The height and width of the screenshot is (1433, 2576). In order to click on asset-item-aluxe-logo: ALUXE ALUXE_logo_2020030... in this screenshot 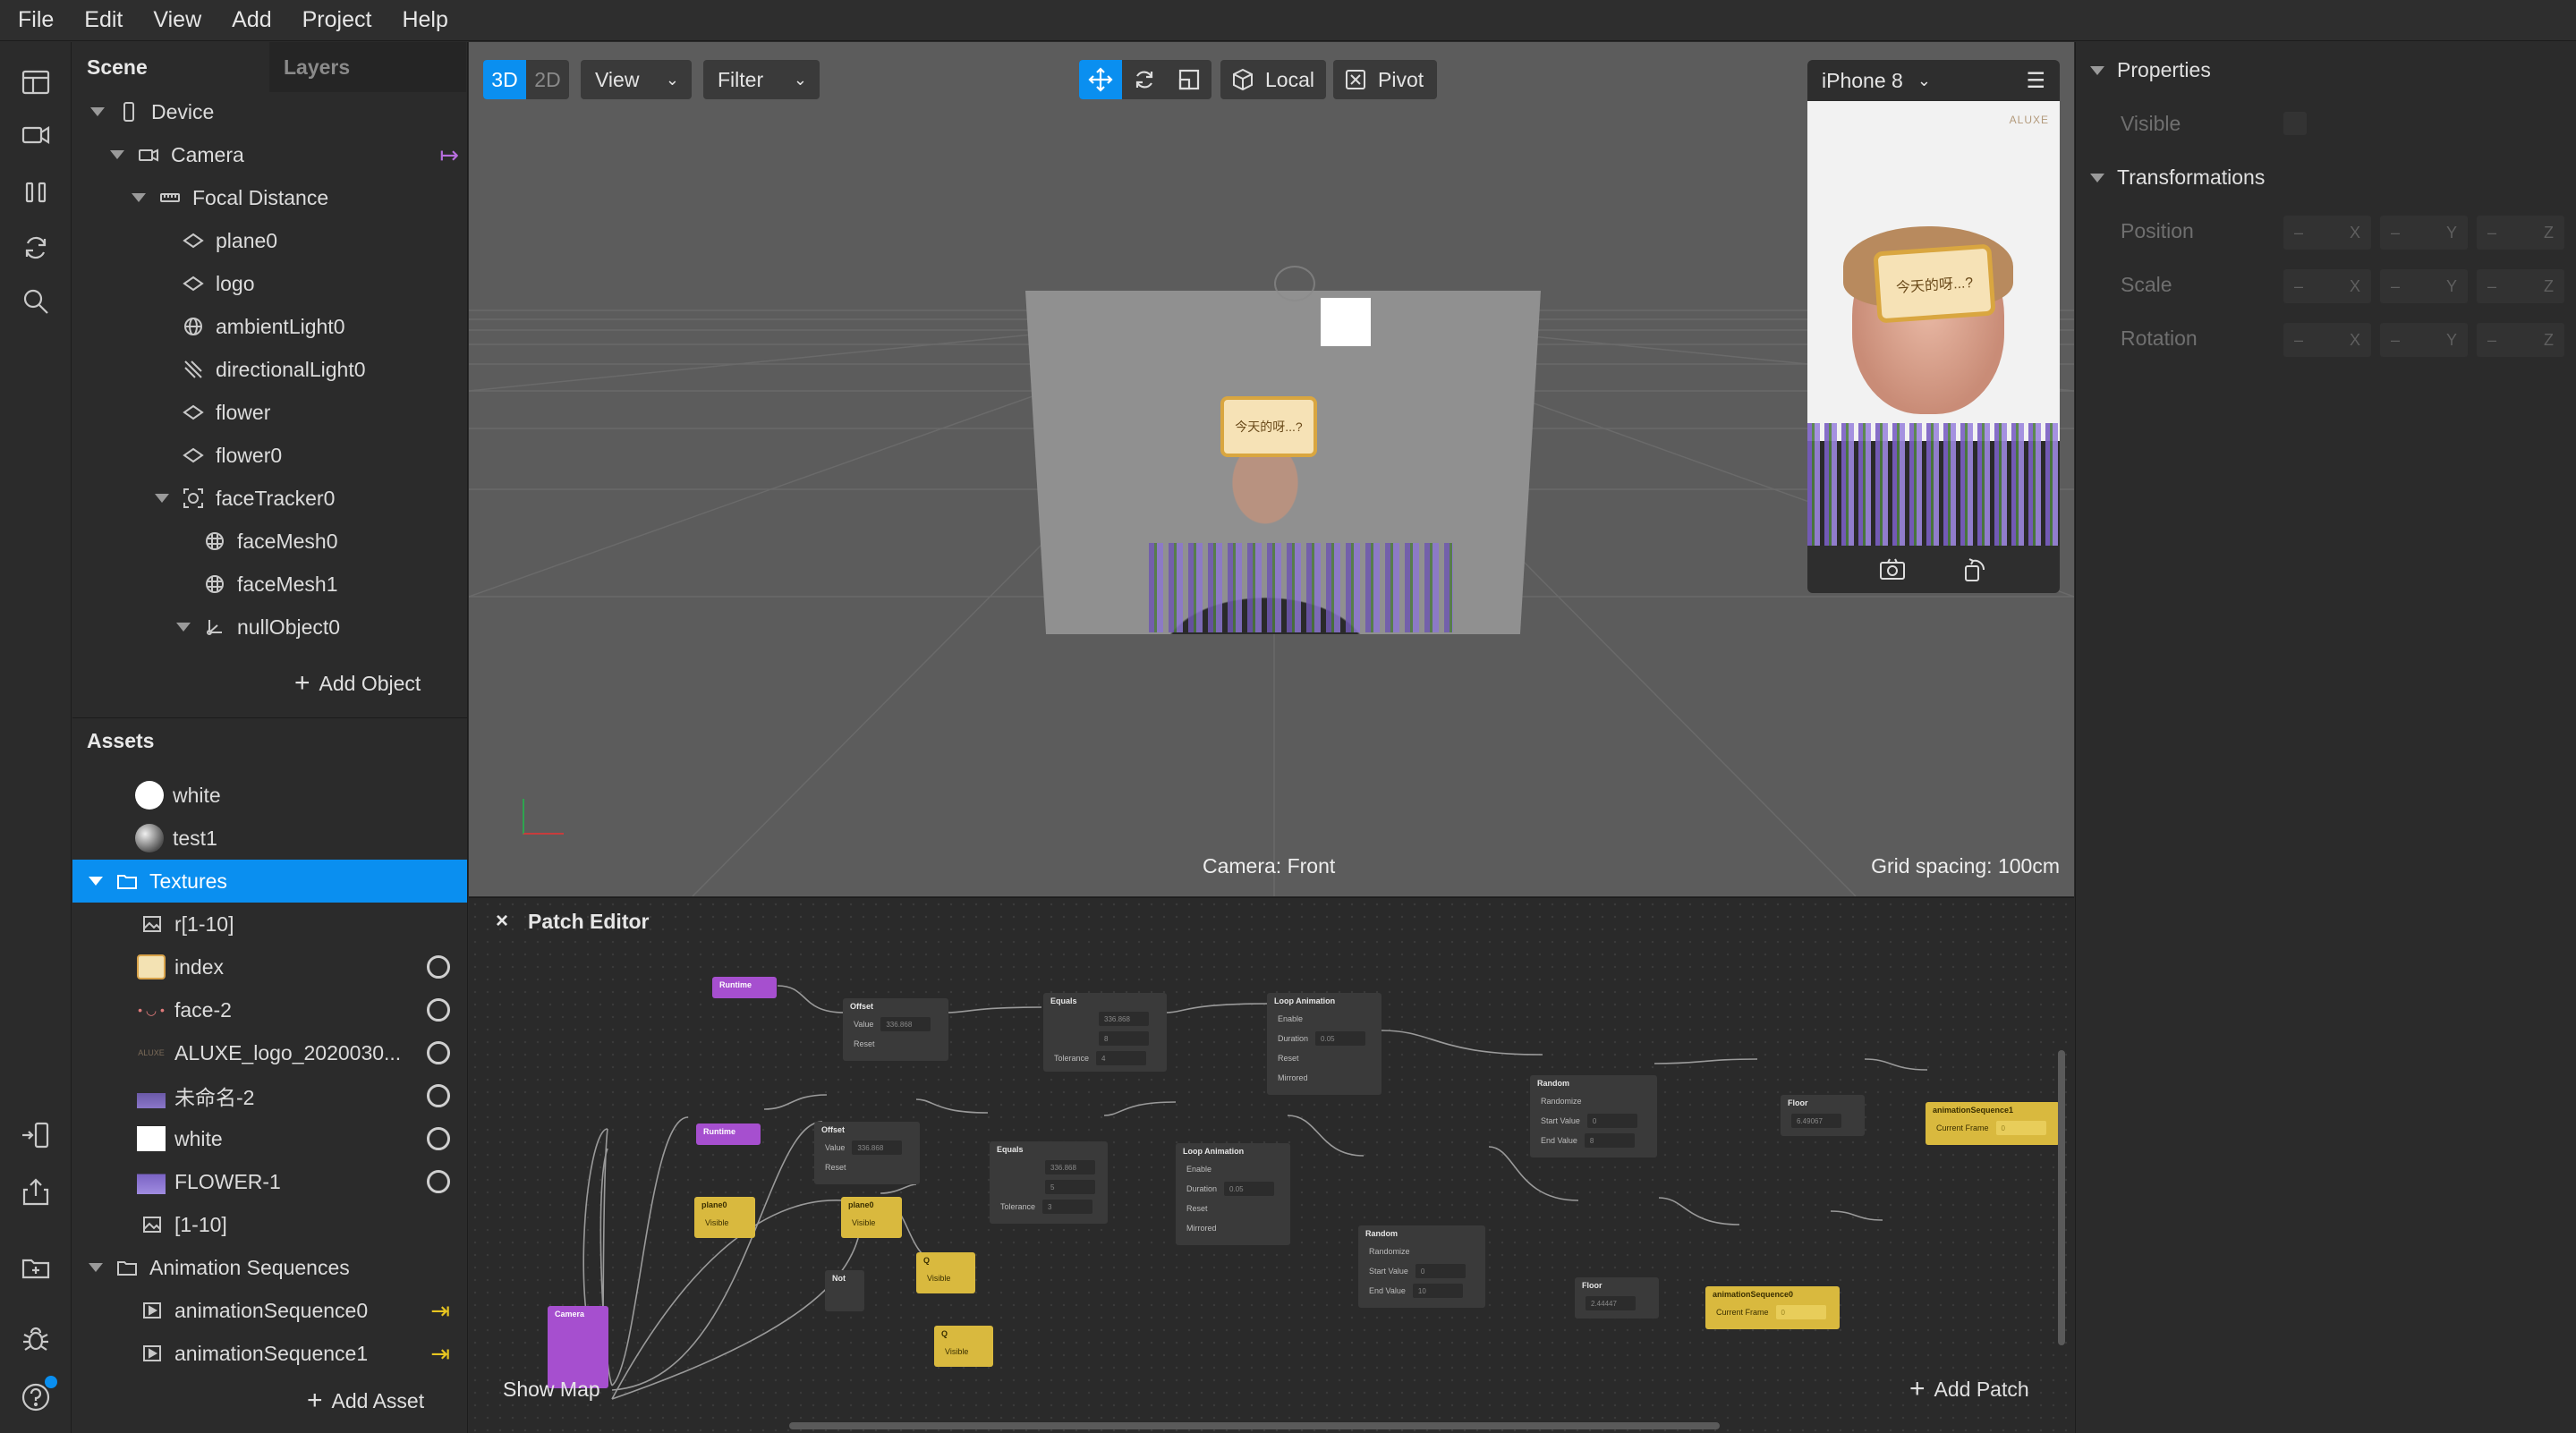, I will do `click(302, 1052)`.